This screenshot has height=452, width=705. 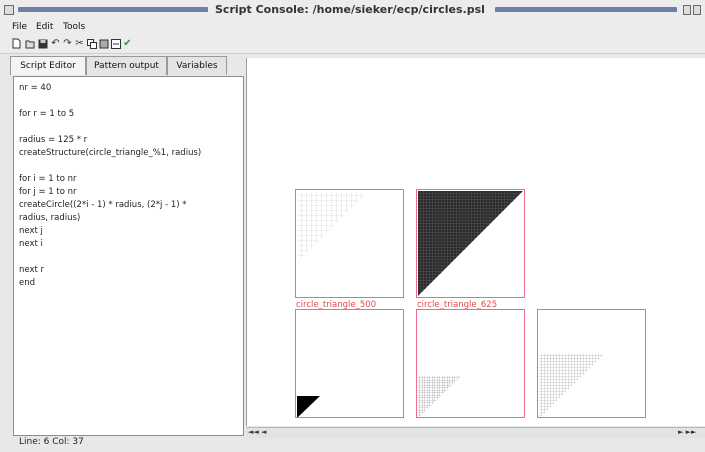 I want to click on code-line: next i, so click(x=31, y=244).